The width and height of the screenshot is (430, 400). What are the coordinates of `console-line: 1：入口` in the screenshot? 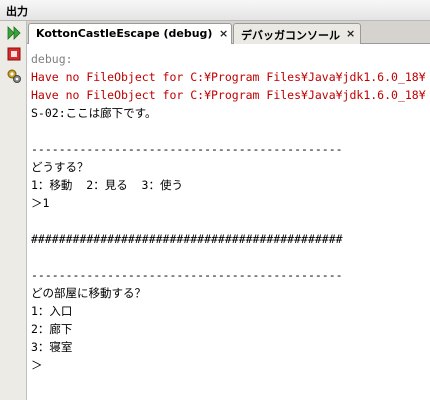 It's located at (52, 311).